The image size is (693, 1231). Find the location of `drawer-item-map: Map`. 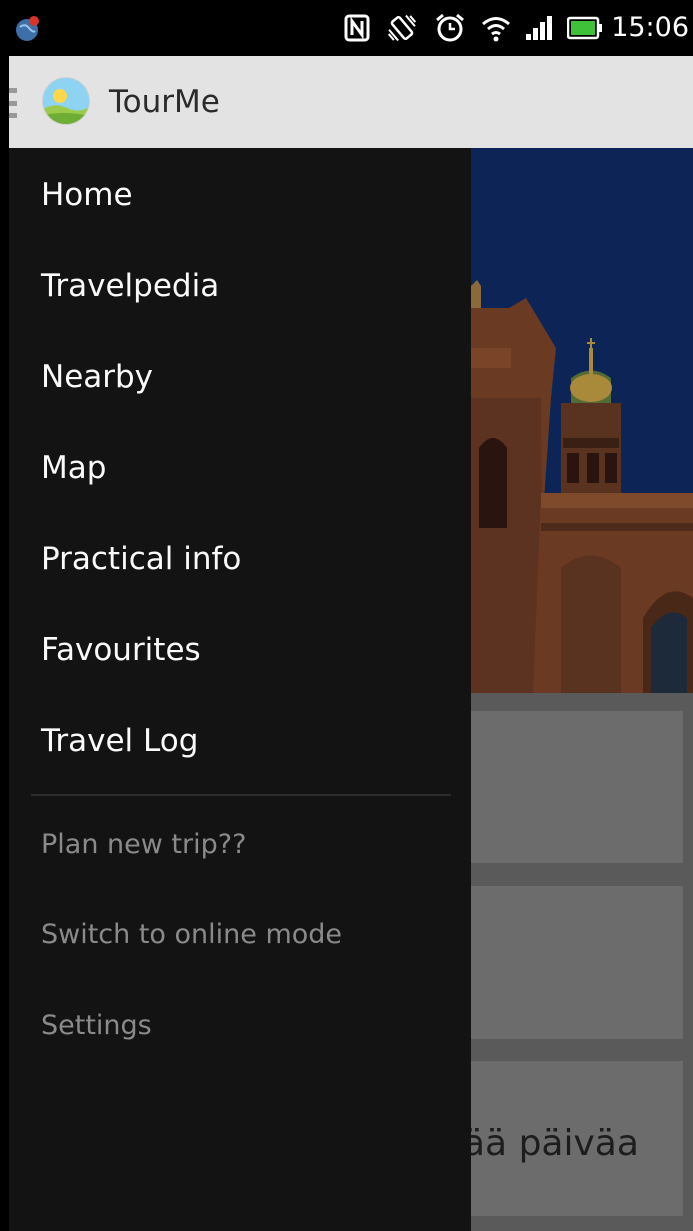

drawer-item-map: Map is located at coordinates (73, 468).